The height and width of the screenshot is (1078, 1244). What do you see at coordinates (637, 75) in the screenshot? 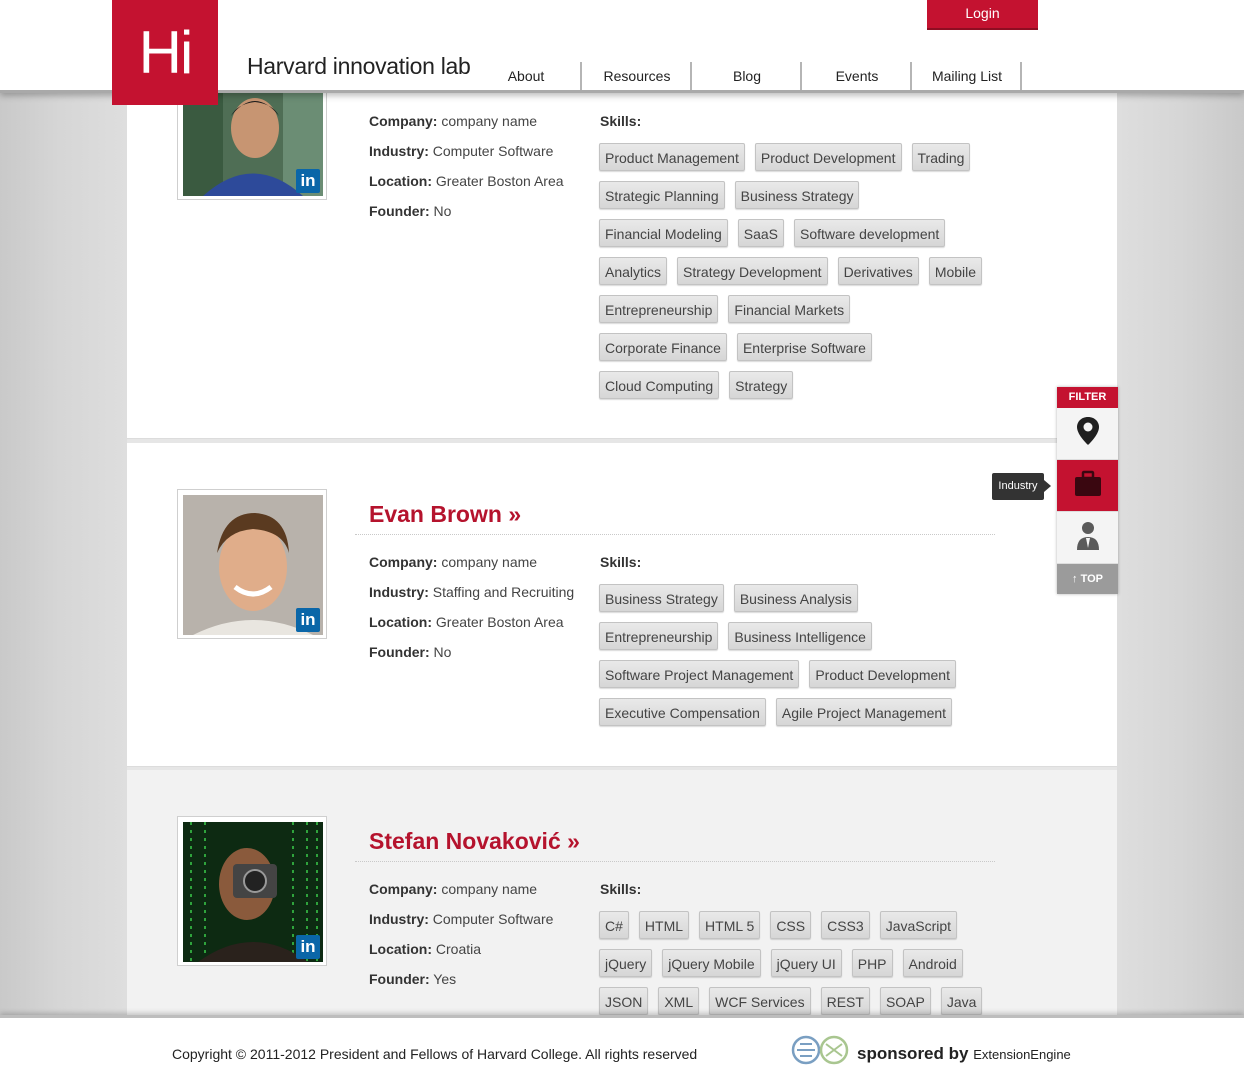
I see `nav-resources: Resources` at bounding box center [637, 75].